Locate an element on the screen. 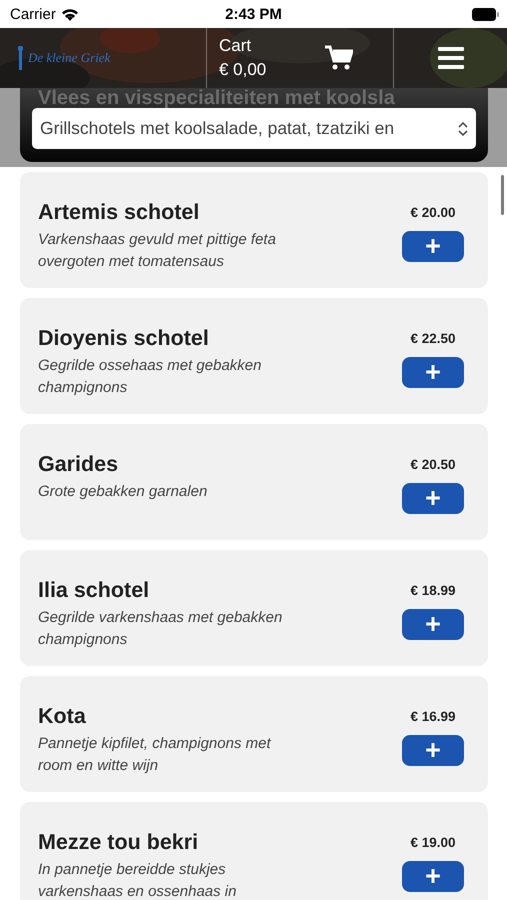 The height and width of the screenshot is (900, 507). item-description: Pannetje kipfilet, champignons met room en witte wijn is located at coordinates (155, 755).